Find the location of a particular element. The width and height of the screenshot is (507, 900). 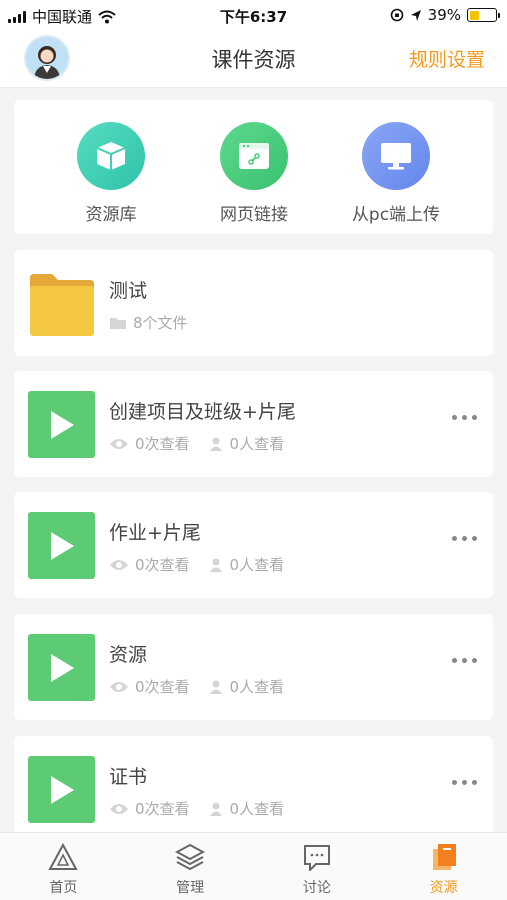

tab-bar: 首页 管理 讨论 资源 is located at coordinates (253, 866).